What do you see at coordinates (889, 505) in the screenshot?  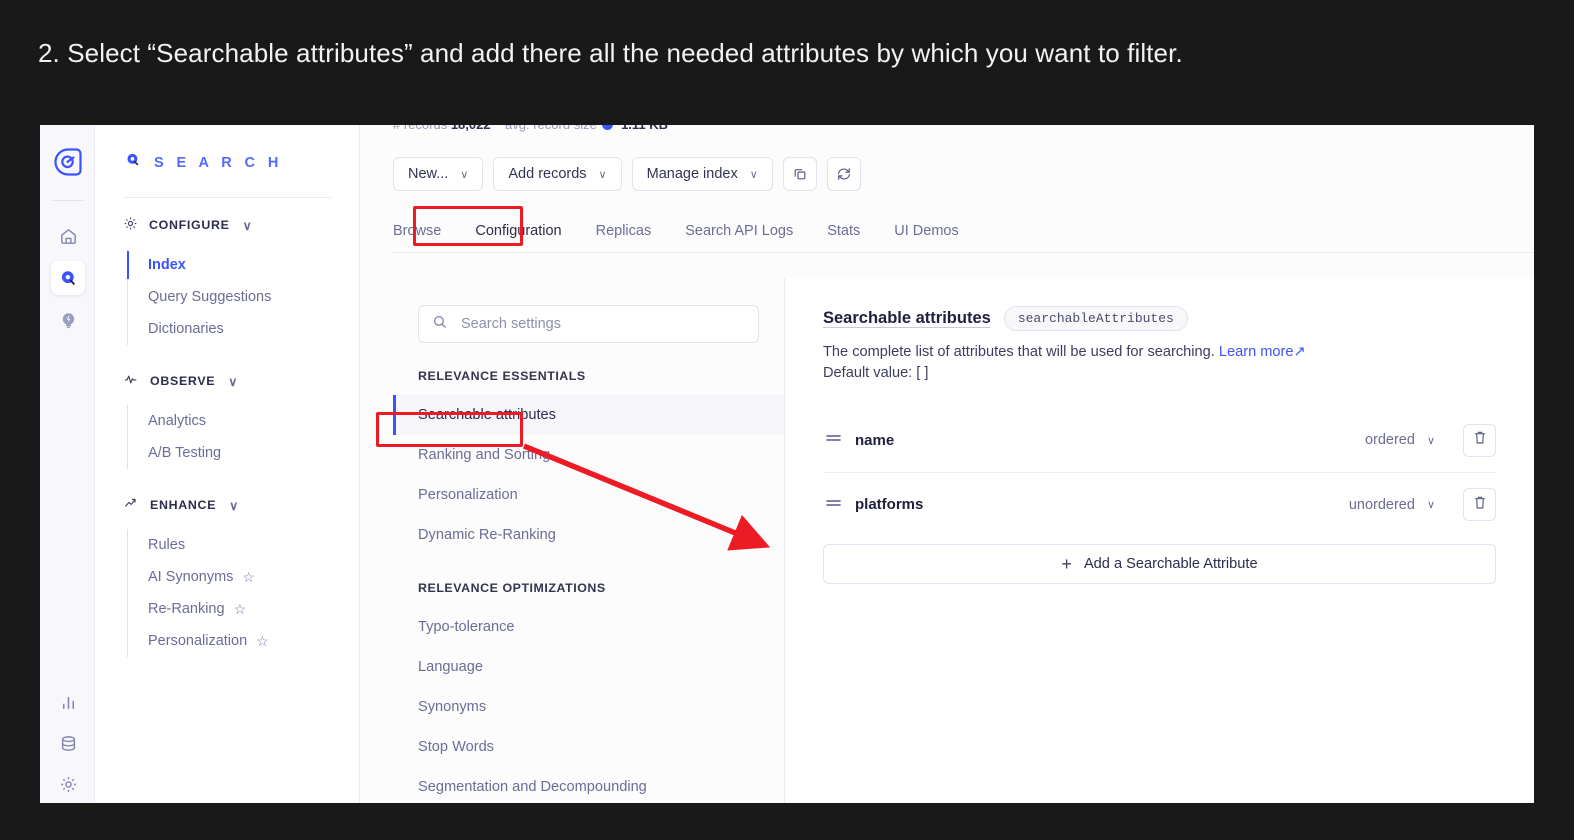 I see `attribute-name: platforms` at bounding box center [889, 505].